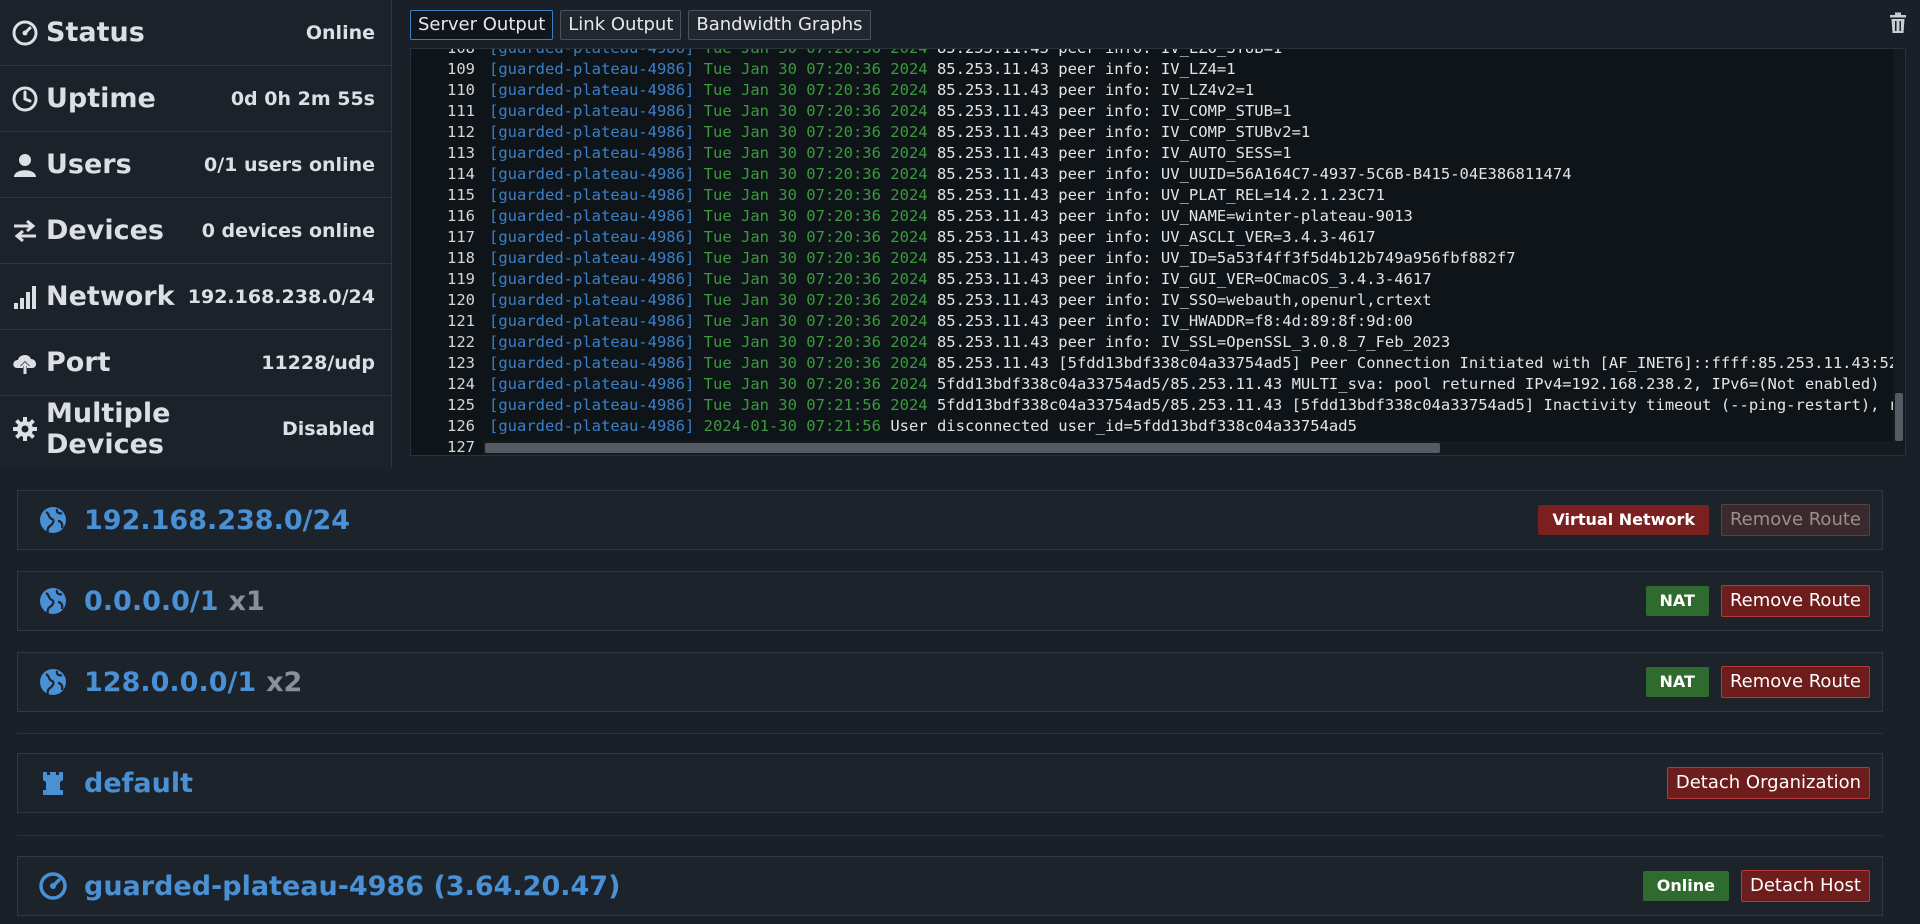  What do you see at coordinates (110, 296) in the screenshot?
I see `stat-label: Network` at bounding box center [110, 296].